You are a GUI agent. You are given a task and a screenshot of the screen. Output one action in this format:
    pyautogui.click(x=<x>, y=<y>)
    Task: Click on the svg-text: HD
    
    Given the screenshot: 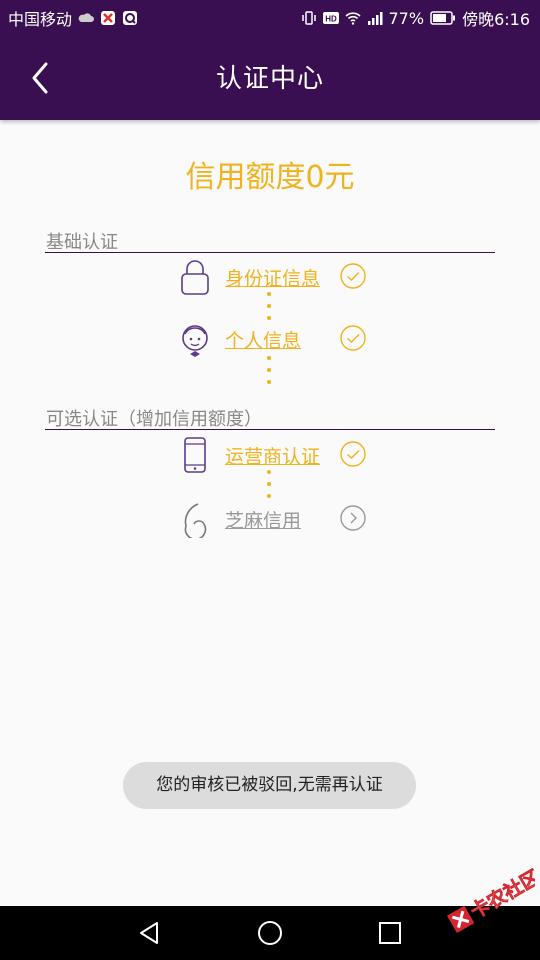 What is the action you would take?
    pyautogui.click(x=331, y=19)
    